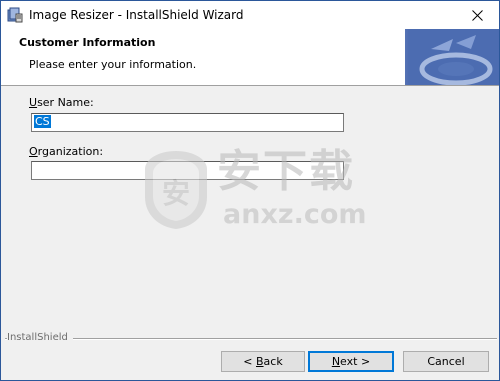  Describe the element at coordinates (113, 64) in the screenshot. I see `page-subtitle: Please enter your information.` at that location.